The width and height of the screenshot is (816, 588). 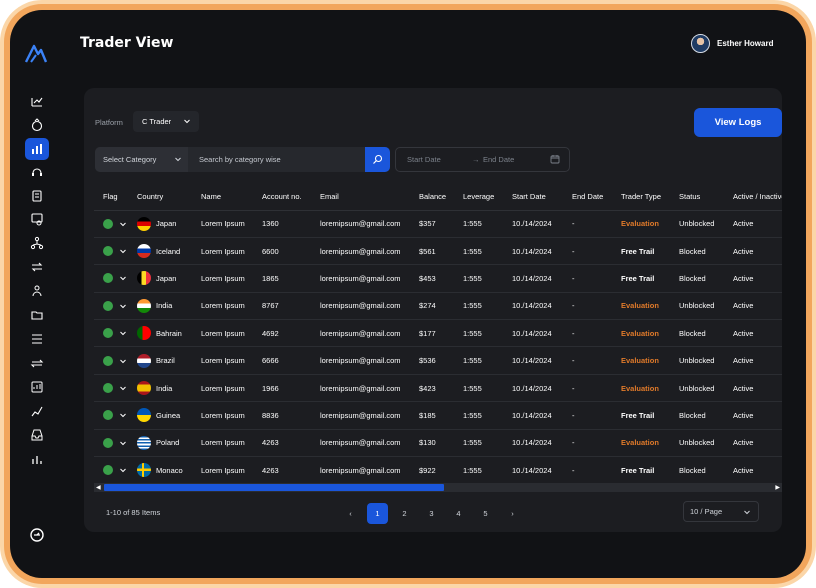 What do you see at coordinates (37, 125) in the screenshot?
I see `sidebar-item-money-bag` at bounding box center [37, 125].